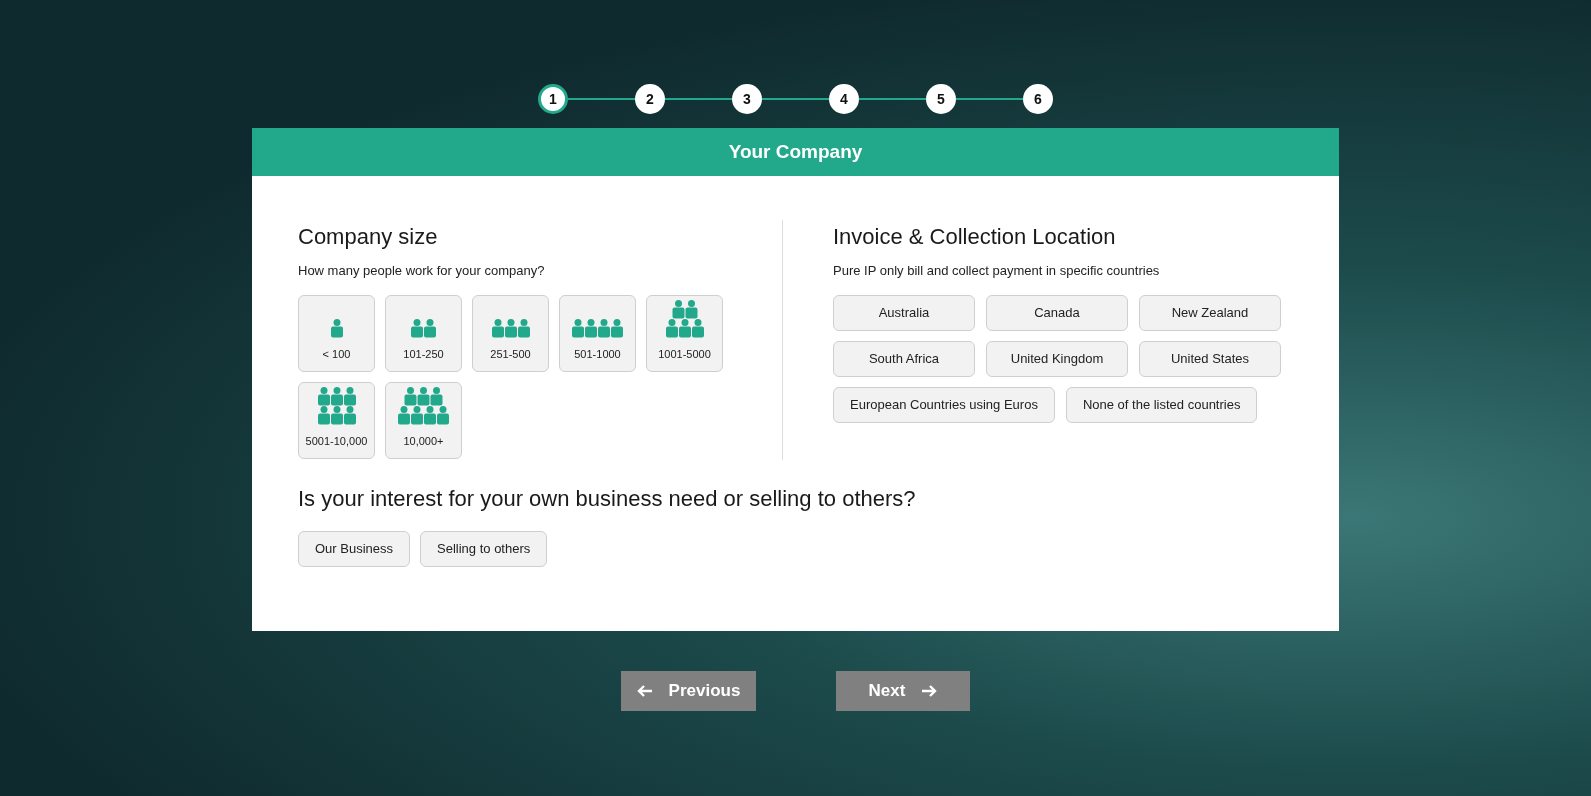 The image size is (1591, 796). I want to click on country-option: South Africa, so click(904, 358).